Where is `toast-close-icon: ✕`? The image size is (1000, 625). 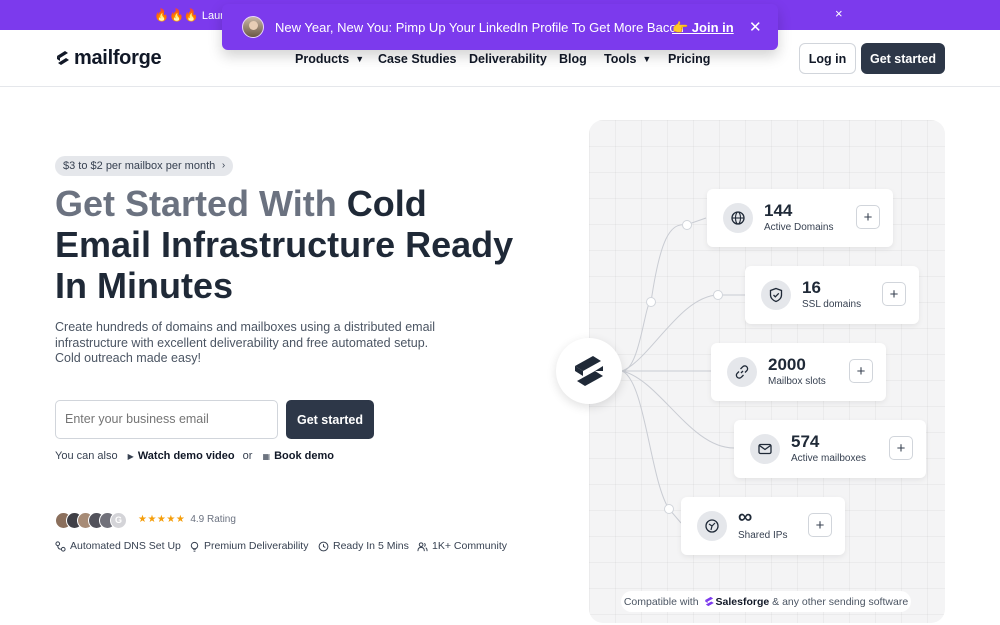 toast-close-icon: ✕ is located at coordinates (755, 27).